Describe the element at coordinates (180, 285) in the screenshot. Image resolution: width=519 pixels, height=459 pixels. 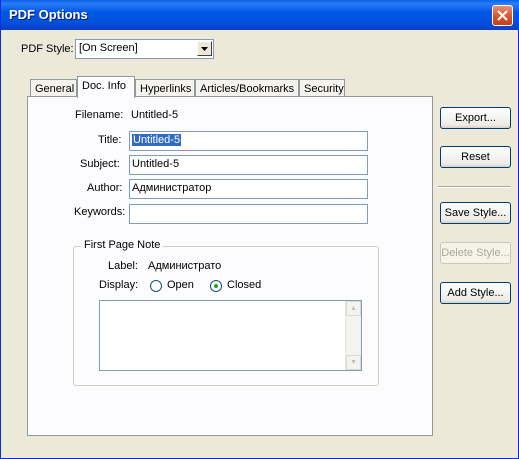
I see `open-radio-label: Open` at that location.